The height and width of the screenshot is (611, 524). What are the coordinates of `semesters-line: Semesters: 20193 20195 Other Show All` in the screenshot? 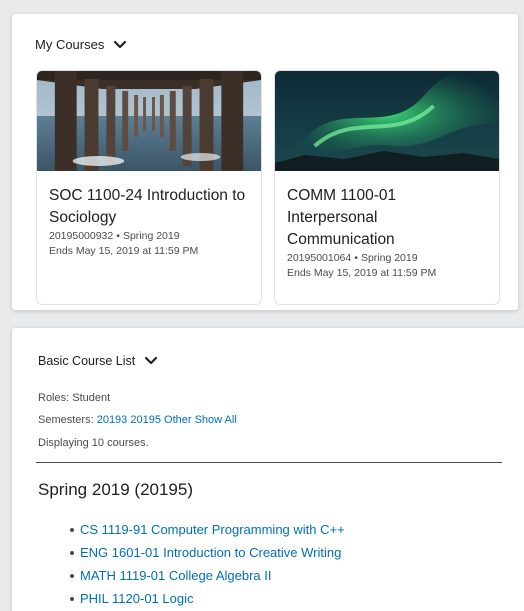 It's located at (137, 420).